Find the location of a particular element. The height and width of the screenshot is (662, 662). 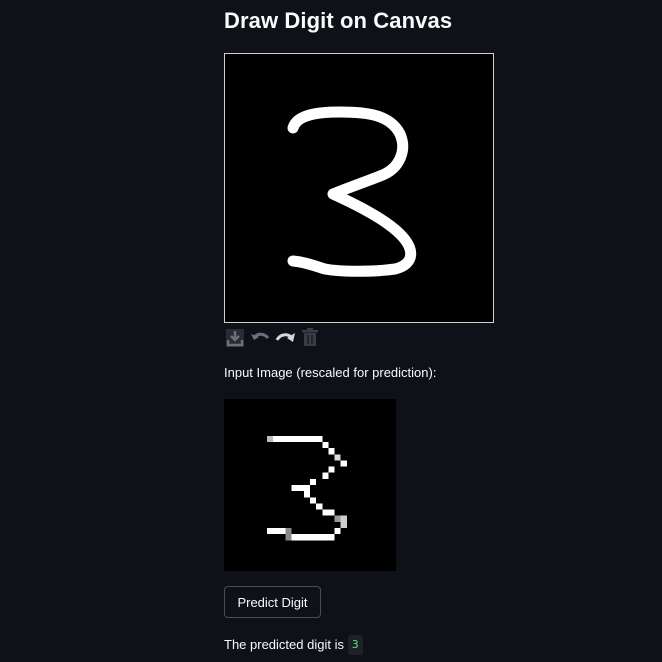

rescaled-input-image is located at coordinates (310, 485).